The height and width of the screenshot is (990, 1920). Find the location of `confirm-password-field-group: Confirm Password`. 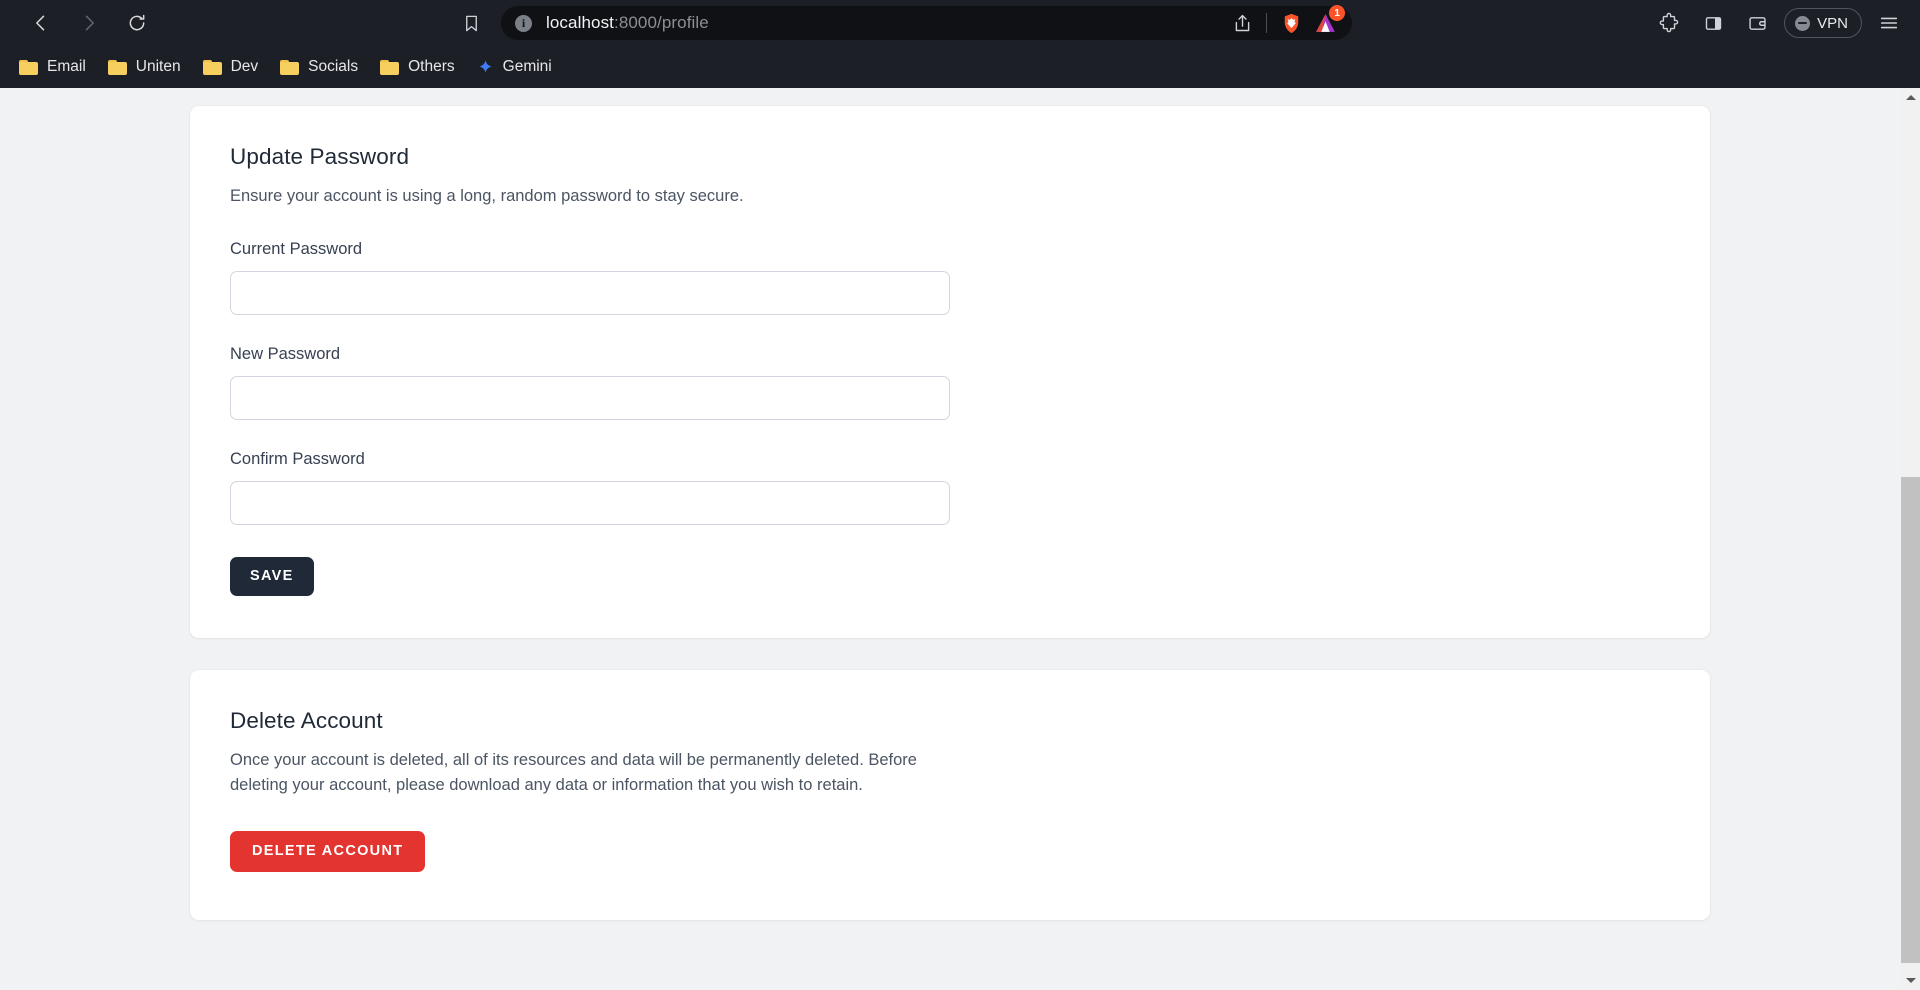

confirm-password-field-group: Confirm Password is located at coordinates (950, 487).